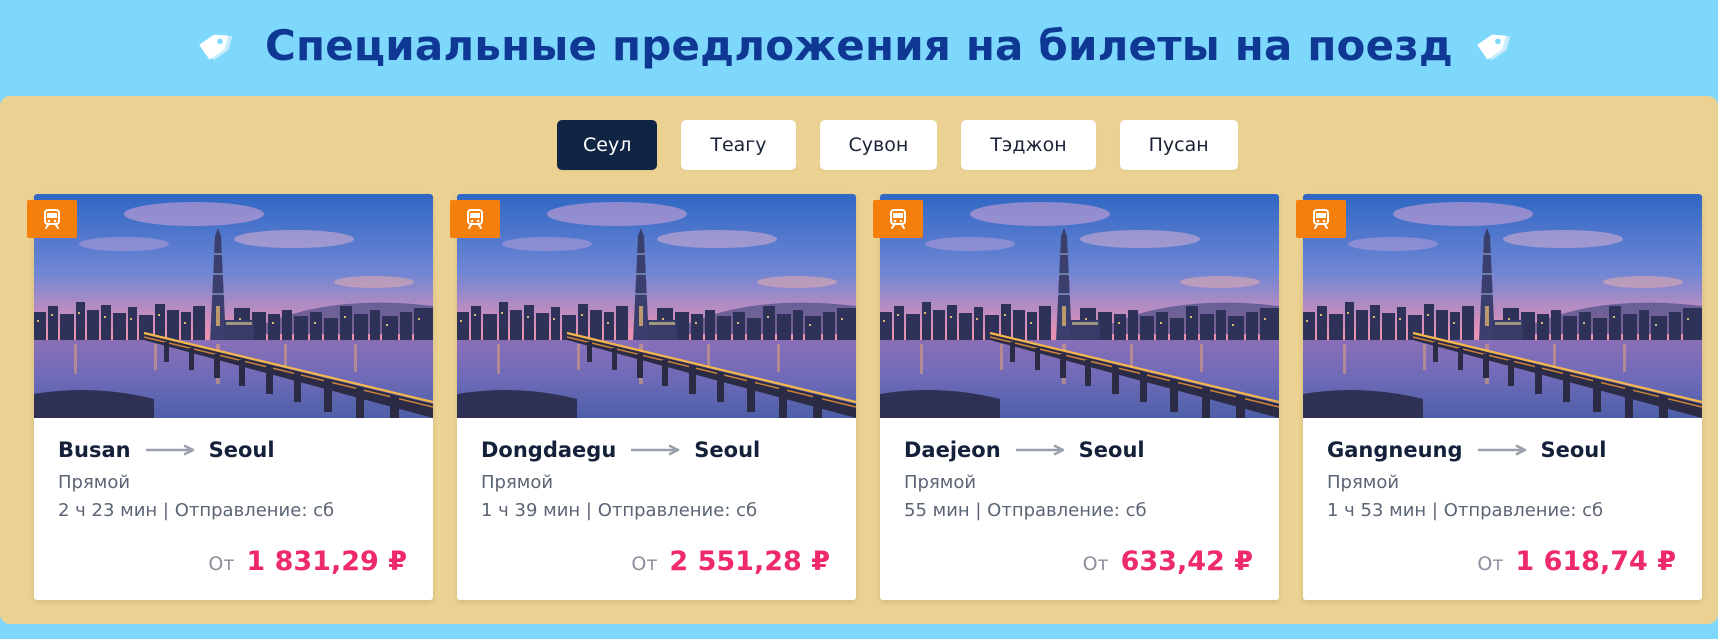 This screenshot has height=639, width=1718. Describe the element at coordinates (326, 561) in the screenshot. I see `price: 1 831,29 ₽` at that location.